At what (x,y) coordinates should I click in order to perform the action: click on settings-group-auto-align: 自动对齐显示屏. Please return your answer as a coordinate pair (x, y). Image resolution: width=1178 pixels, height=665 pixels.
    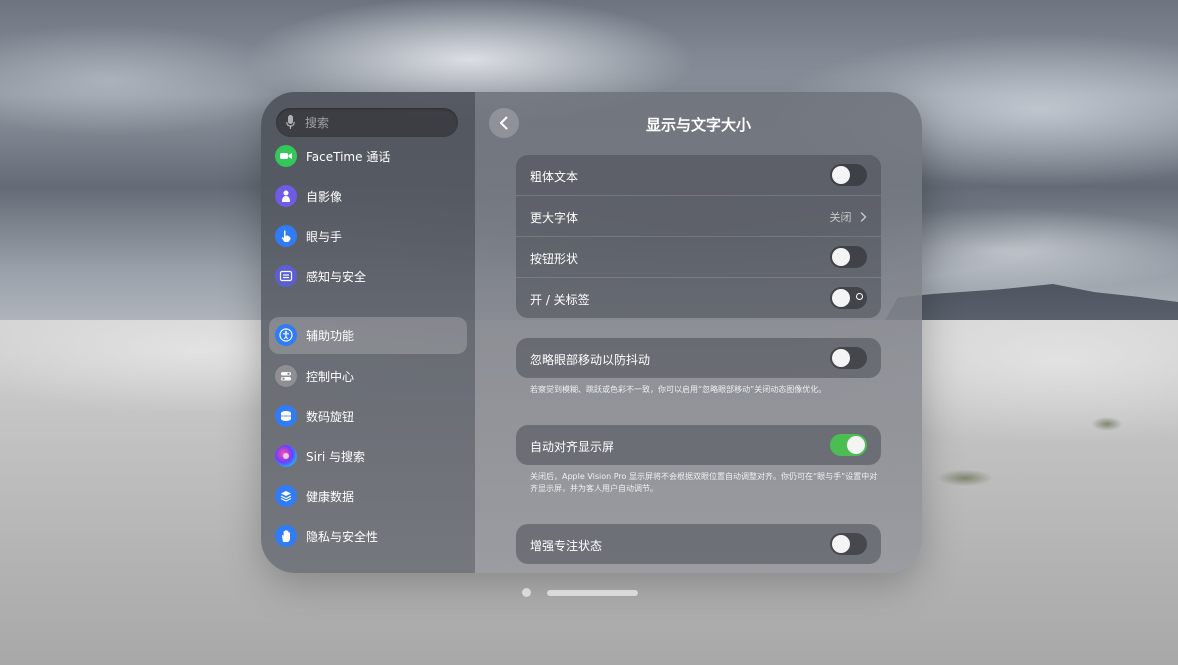
    Looking at the image, I should click on (698, 445).